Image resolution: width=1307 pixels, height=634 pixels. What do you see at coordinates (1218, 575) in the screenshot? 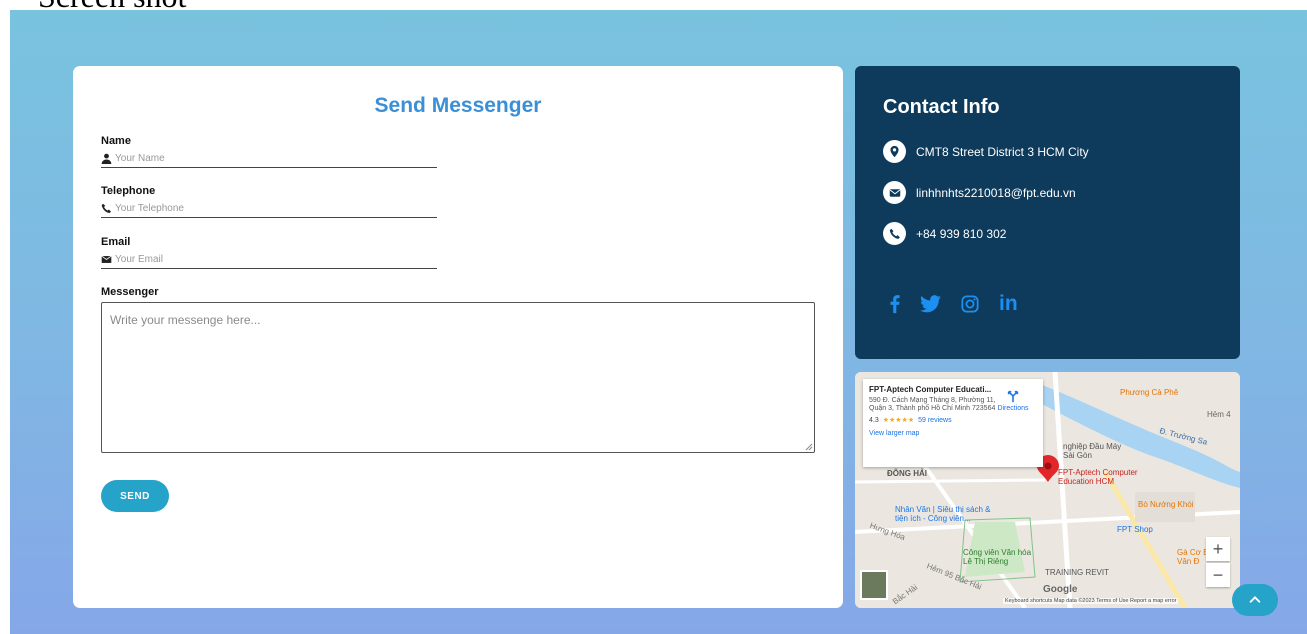
I see `zoom-out-button: −` at bounding box center [1218, 575].